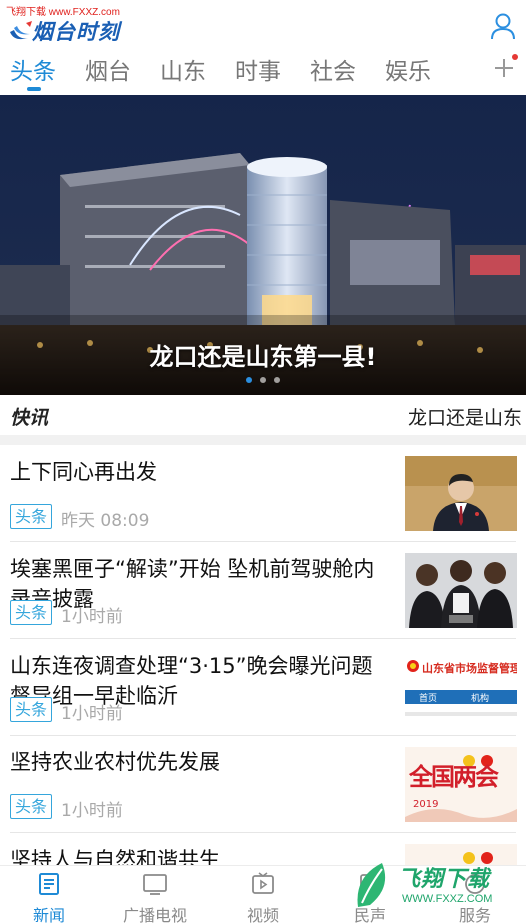 The width and height of the screenshot is (526, 923). Describe the element at coordinates (504, 68) in the screenshot. I see `add-channel-button` at that location.